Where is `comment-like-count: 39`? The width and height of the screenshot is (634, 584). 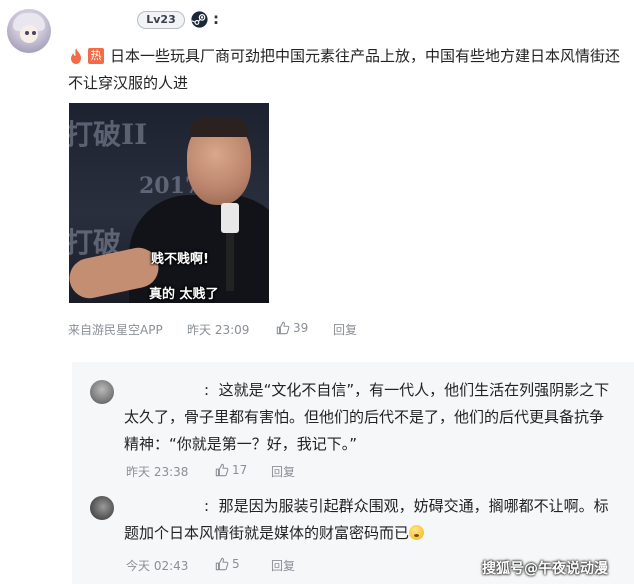
comment-like-count: 39 is located at coordinates (301, 328).